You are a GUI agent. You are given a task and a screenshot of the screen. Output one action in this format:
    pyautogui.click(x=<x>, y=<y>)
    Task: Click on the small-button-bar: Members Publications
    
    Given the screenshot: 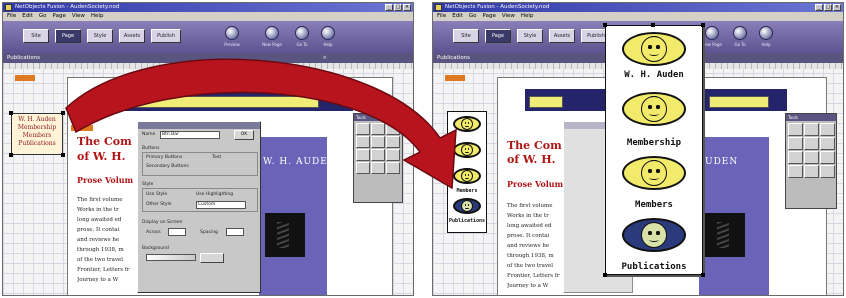 What is the action you would take?
    pyautogui.click(x=467, y=172)
    